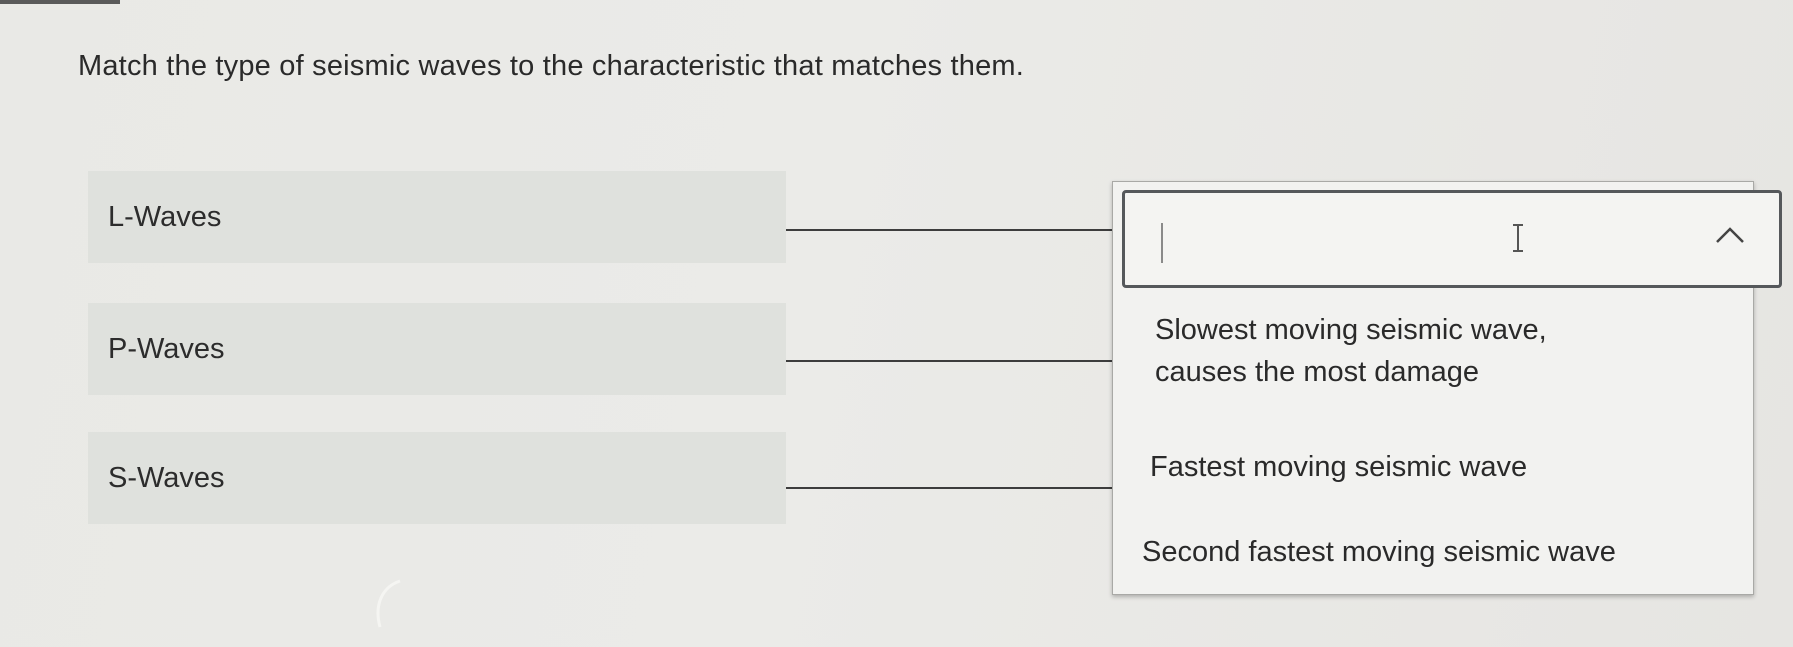 This screenshot has height=647, width=1793. I want to click on top-rule, so click(60, 2).